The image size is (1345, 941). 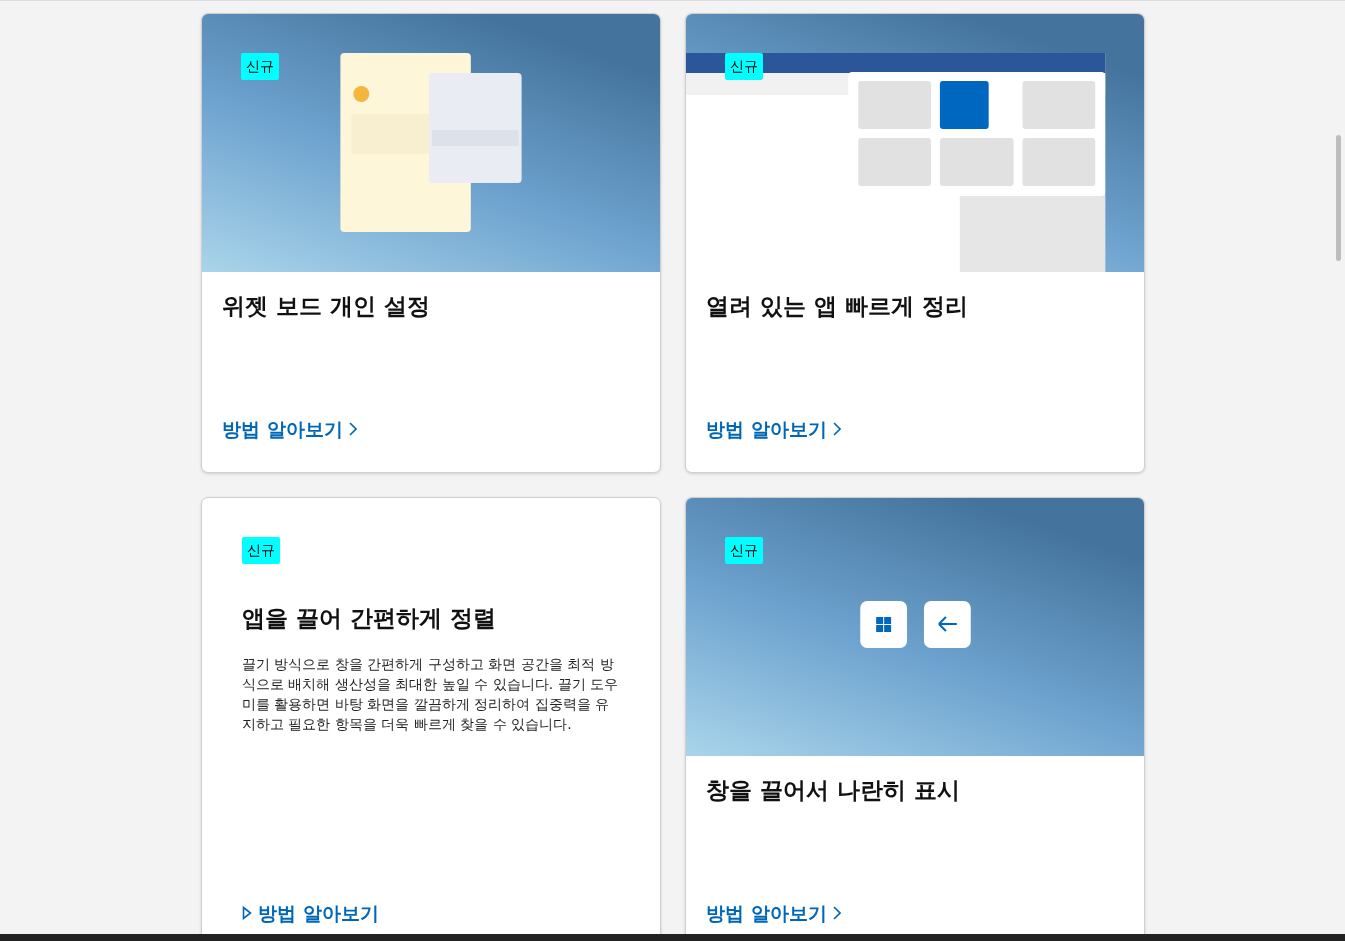 I want to click on triangle-icon, so click(x=247, y=913).